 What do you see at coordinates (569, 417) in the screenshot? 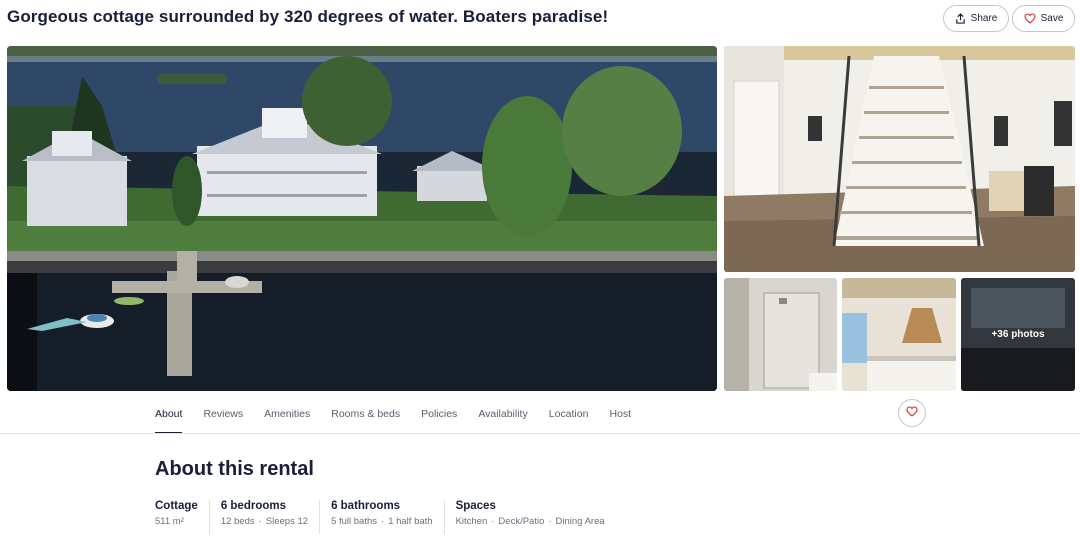
I see `tab-location: Location` at bounding box center [569, 417].